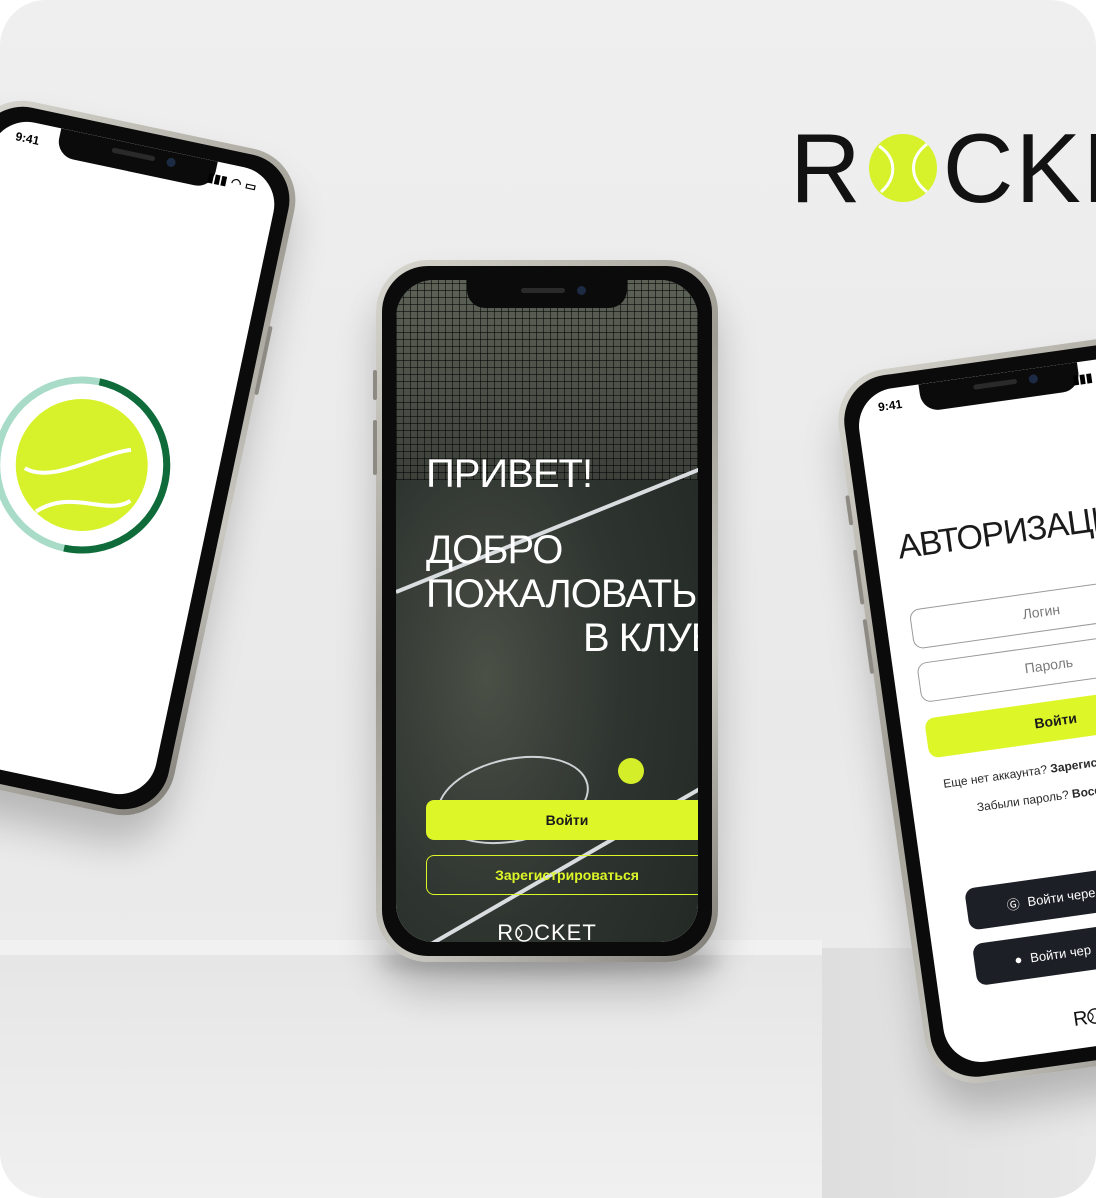 This screenshot has width=1096, height=1198. I want to click on restore-link: Восст, so click(1083, 791).